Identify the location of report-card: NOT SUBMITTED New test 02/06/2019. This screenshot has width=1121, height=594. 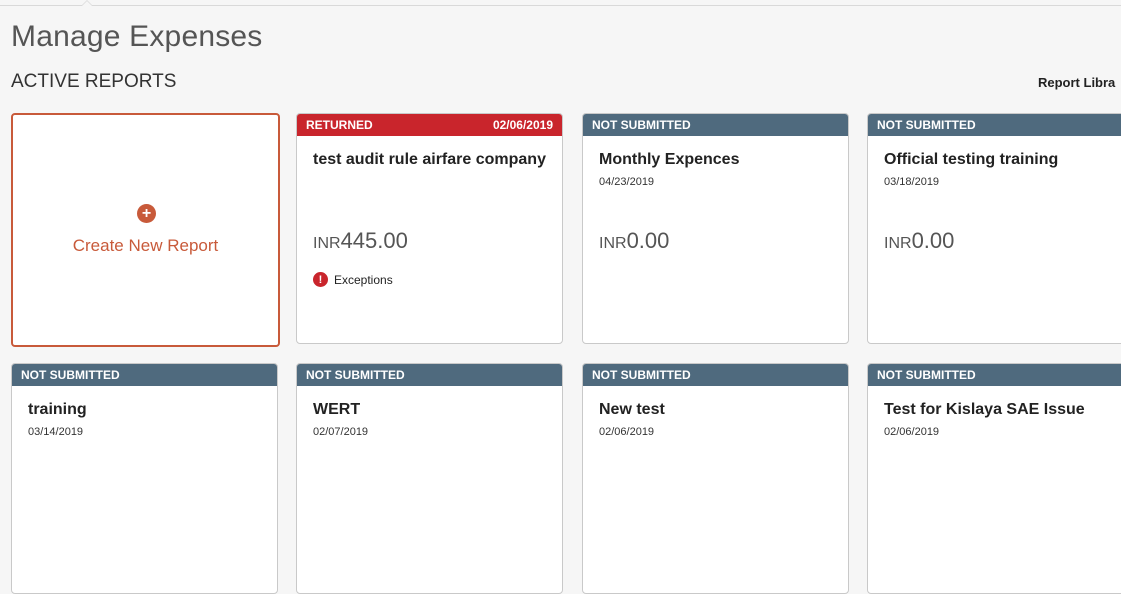
(715, 478).